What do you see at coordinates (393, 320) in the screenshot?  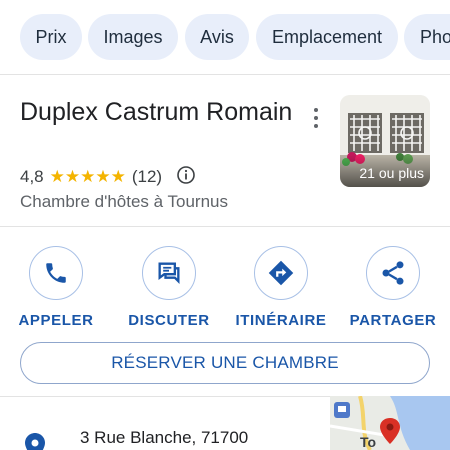 I see `share-label: PARTAGER` at bounding box center [393, 320].